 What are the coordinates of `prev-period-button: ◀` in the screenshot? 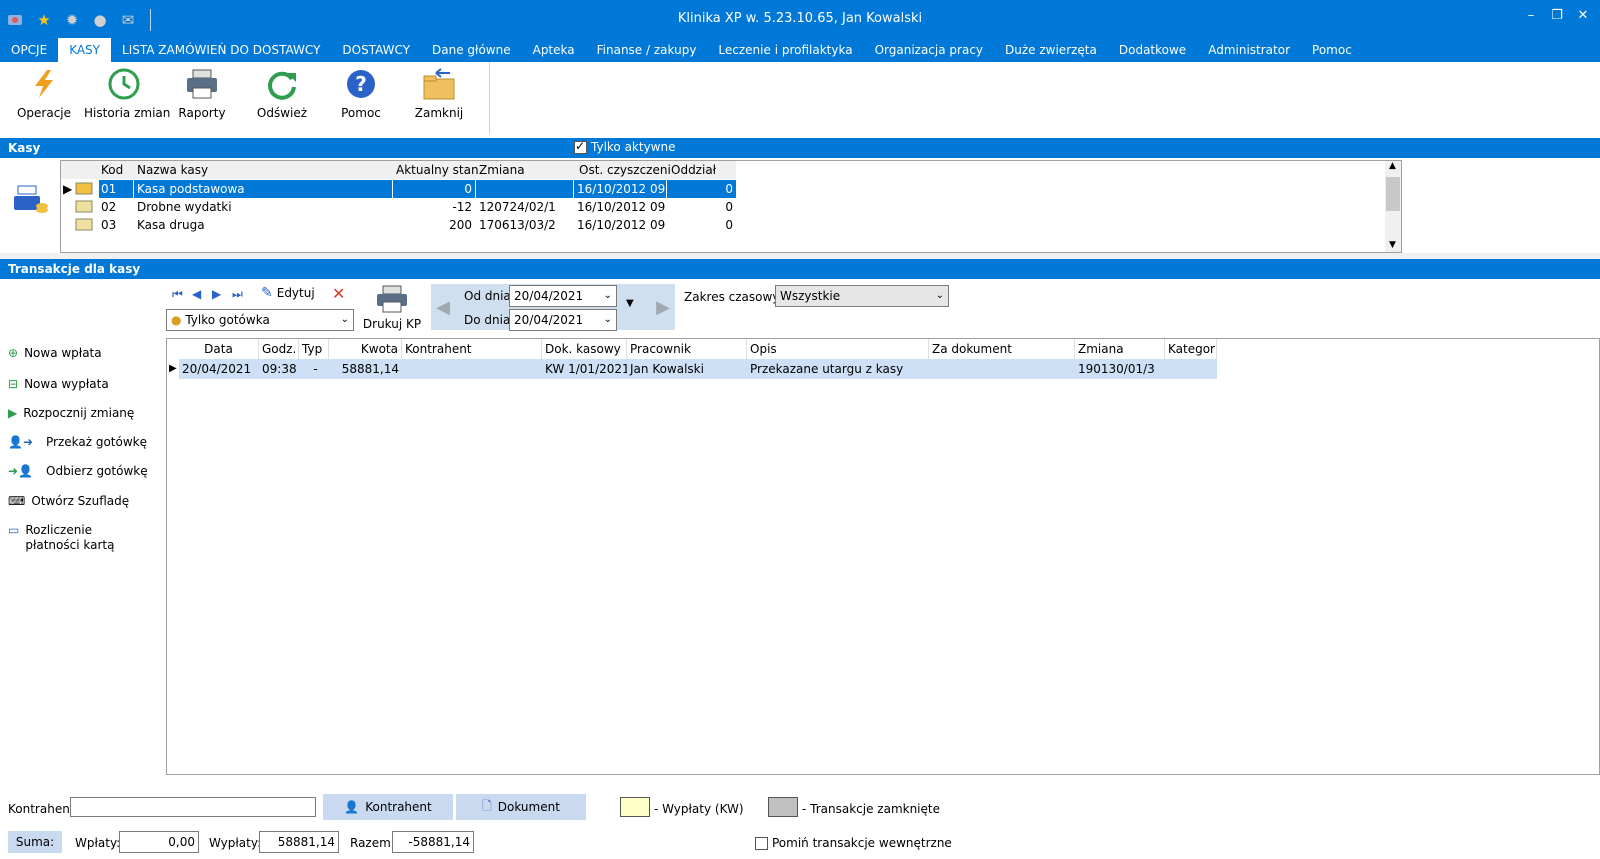 It's located at (443, 307).